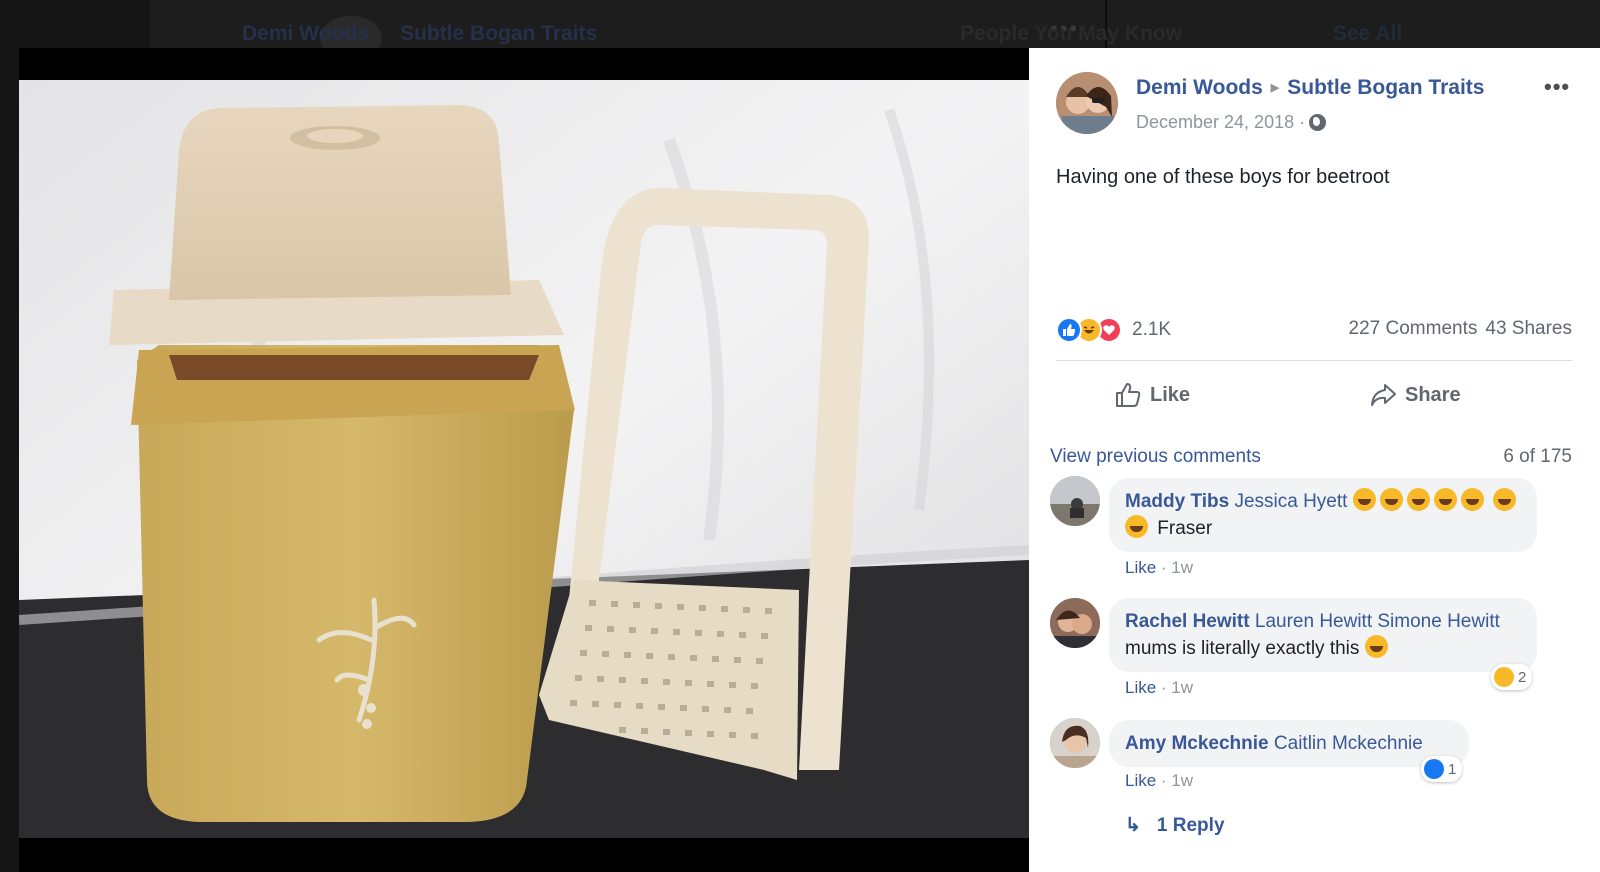 This screenshot has height=872, width=1600. What do you see at coordinates (1197, 743) in the screenshot?
I see `commenter-name: Amy Mckechnie` at bounding box center [1197, 743].